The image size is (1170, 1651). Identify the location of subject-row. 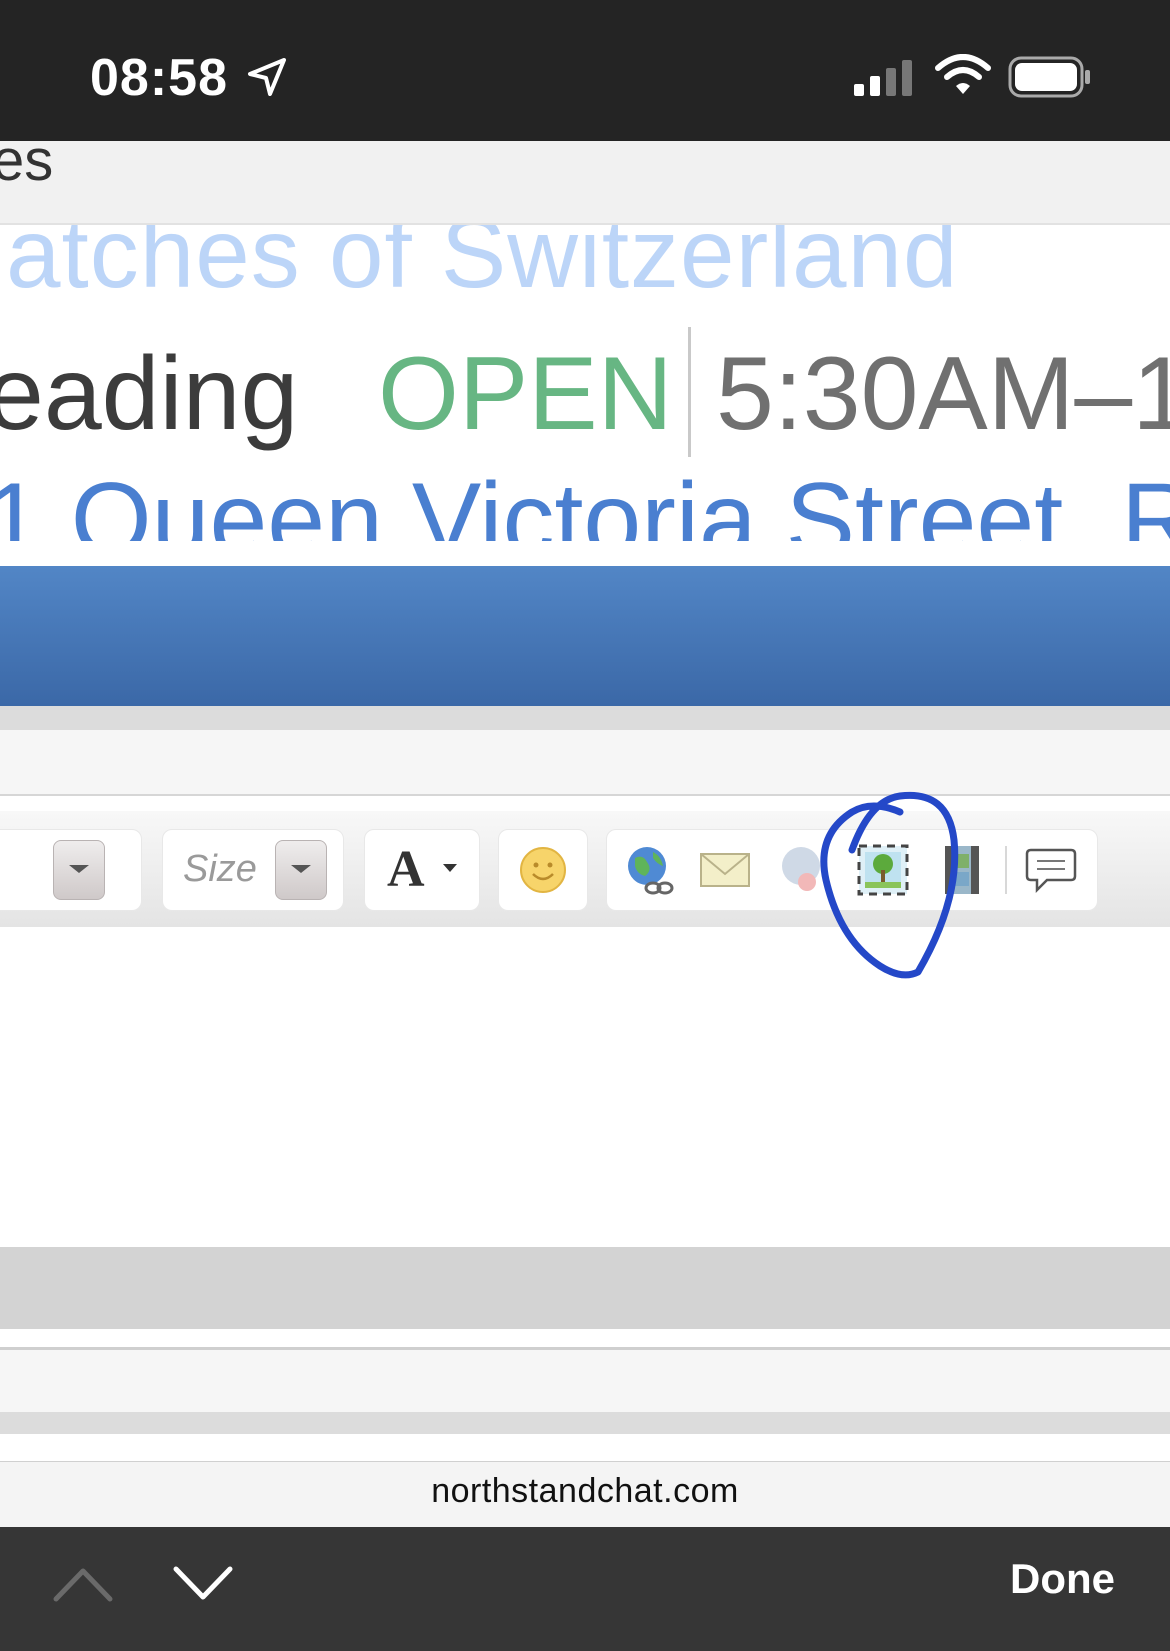
(585, 763).